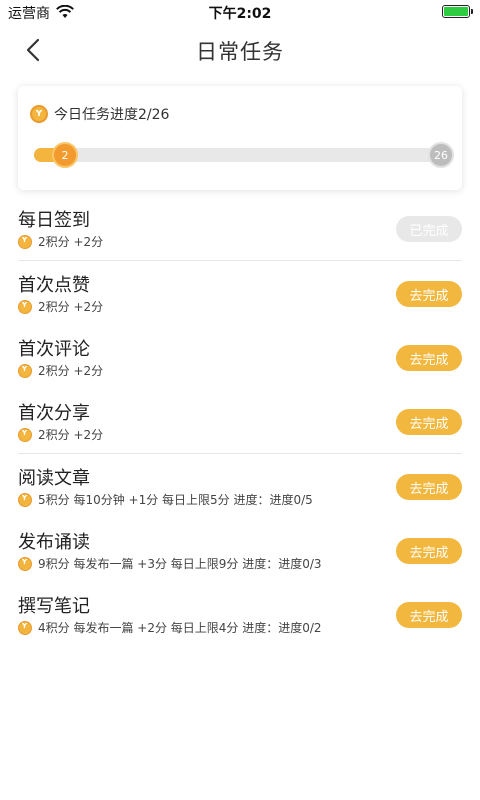 Image resolution: width=480 pixels, height=800 pixels. Describe the element at coordinates (54, 606) in the screenshot. I see `task-title: 撰写笔记` at that location.